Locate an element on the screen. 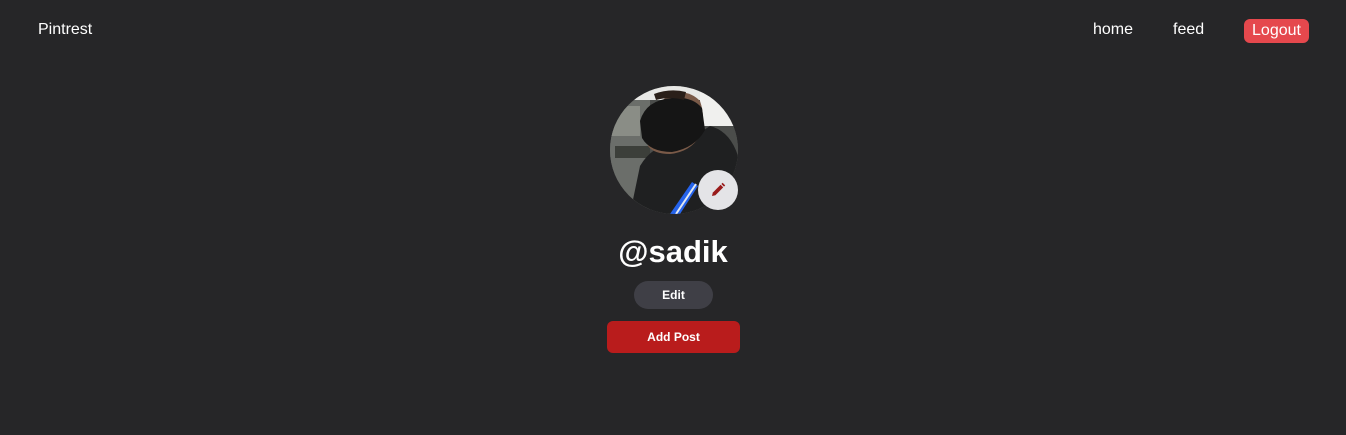  edit-profile-button: Edit is located at coordinates (673, 295).